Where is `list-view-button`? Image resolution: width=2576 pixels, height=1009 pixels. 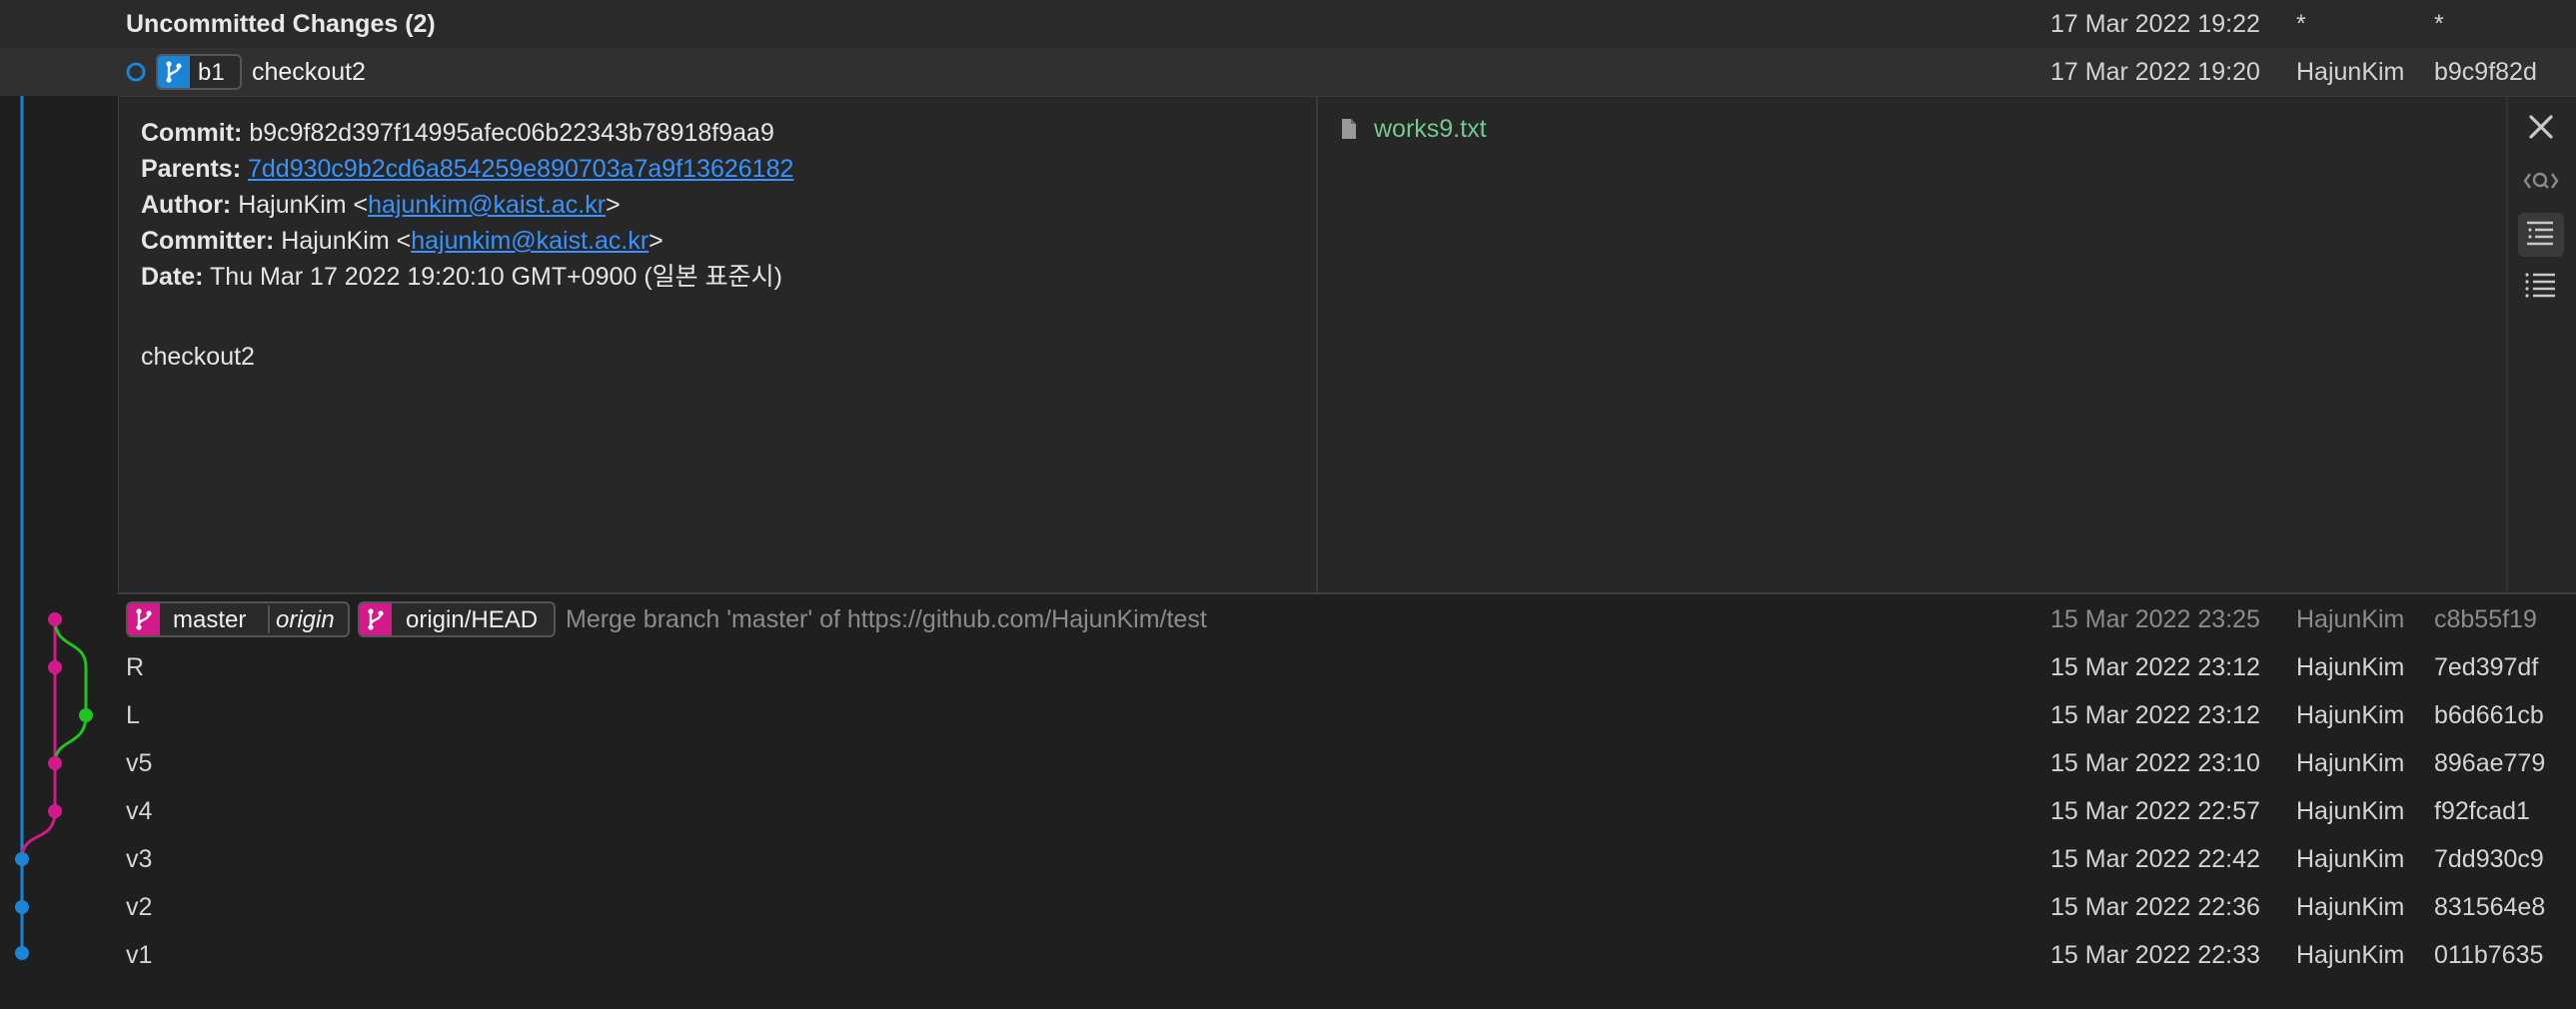 list-view-button is located at coordinates (2541, 287).